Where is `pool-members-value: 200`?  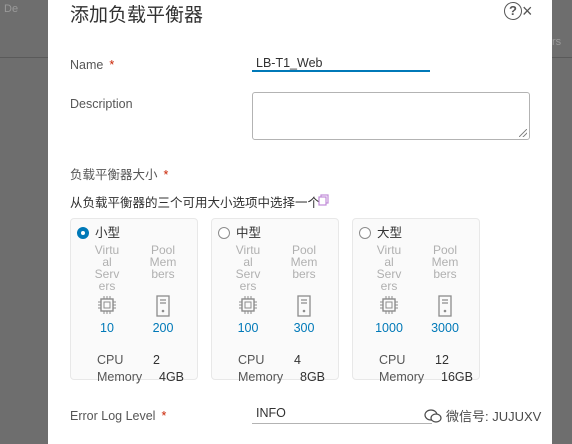 pool-members-value: 200 is located at coordinates (163, 328).